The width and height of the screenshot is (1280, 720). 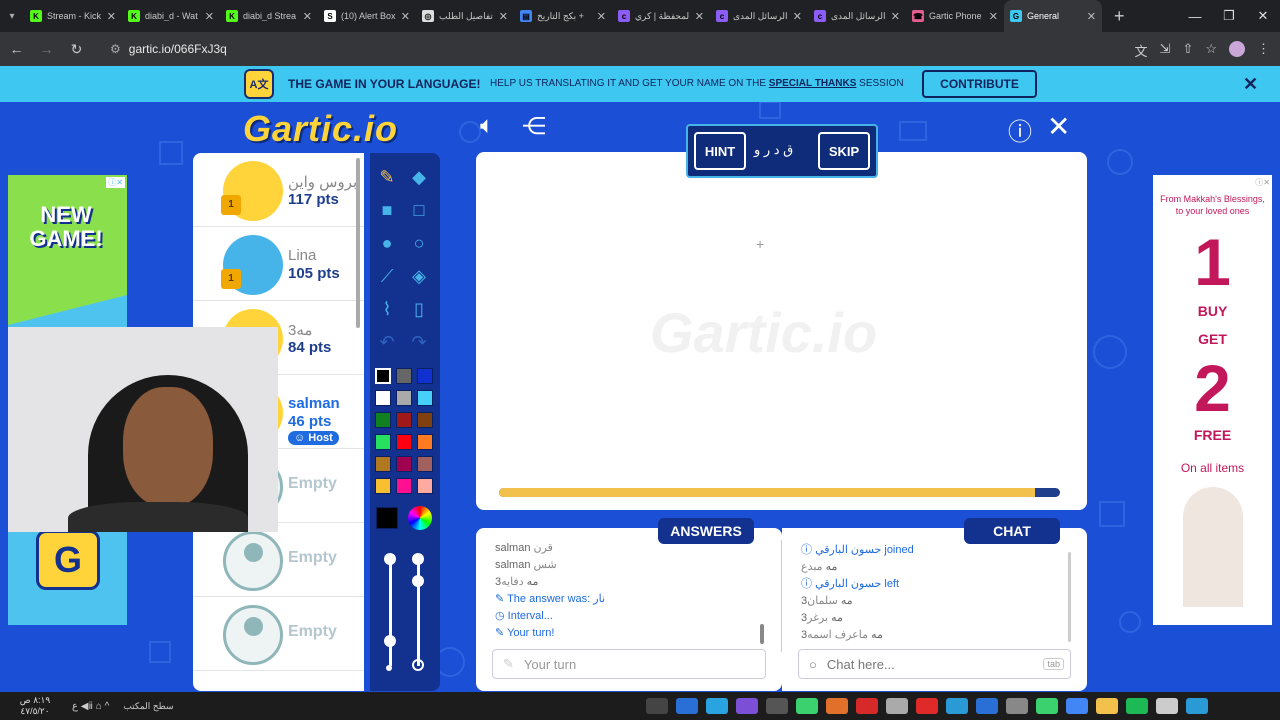 I want to click on spotify-taskbar-icon, so click(x=1136, y=706).